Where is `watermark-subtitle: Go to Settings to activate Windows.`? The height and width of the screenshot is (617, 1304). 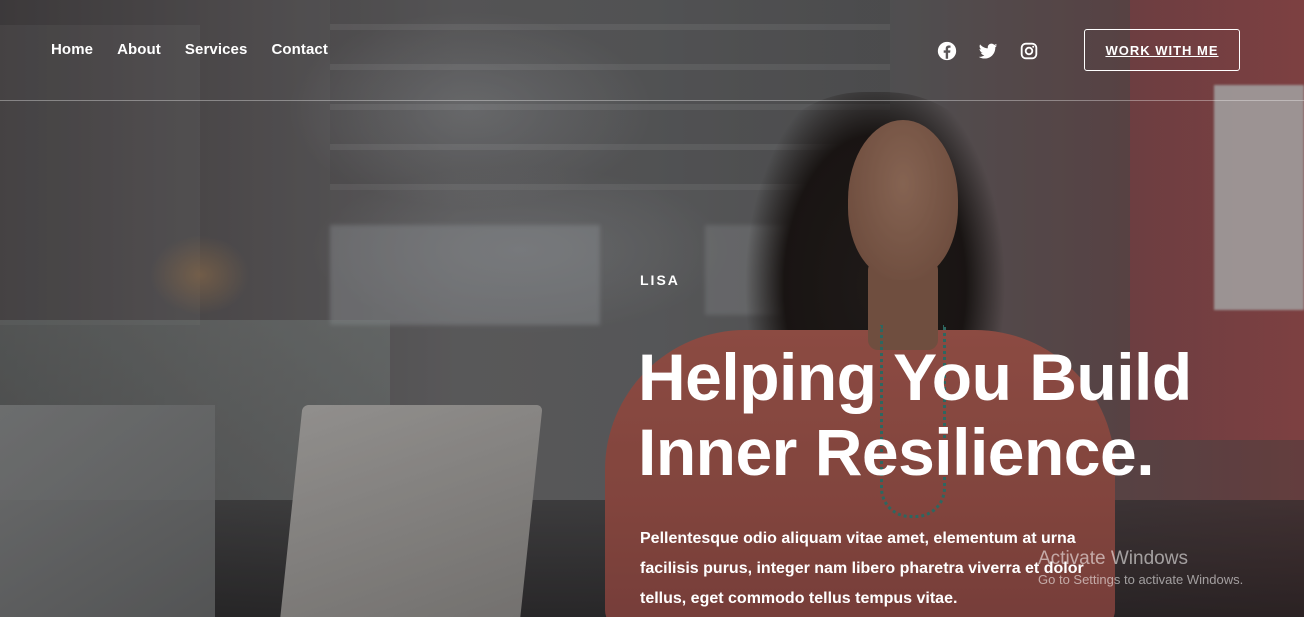 watermark-subtitle: Go to Settings to activate Windows. is located at coordinates (1141, 579).